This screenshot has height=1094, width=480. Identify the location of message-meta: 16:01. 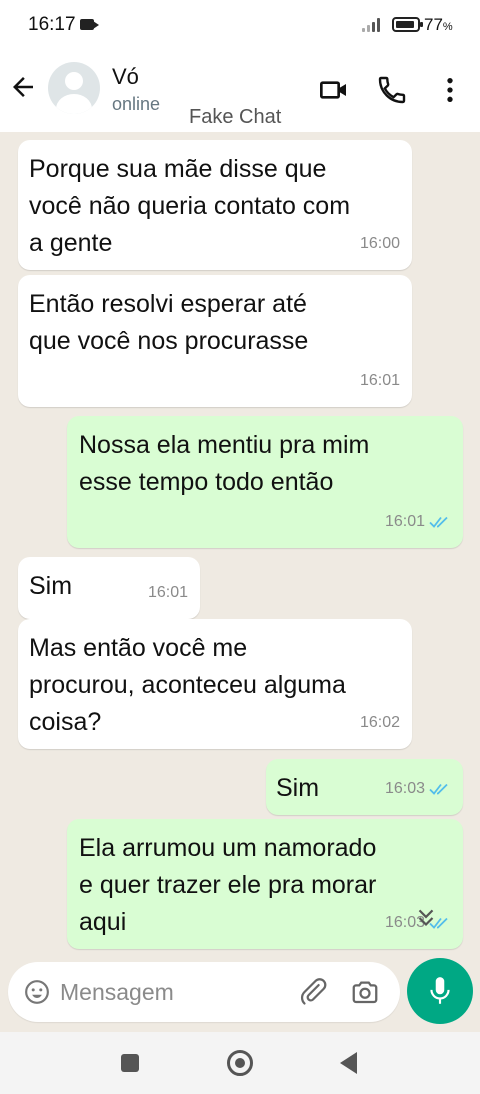
(418, 521).